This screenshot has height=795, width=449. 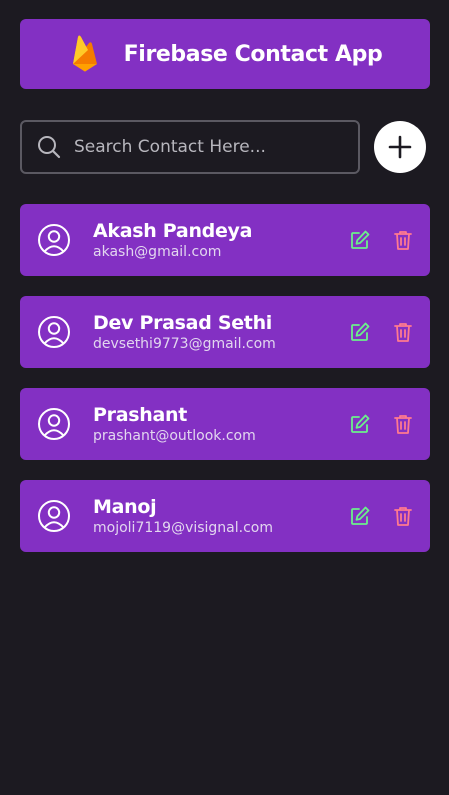 What do you see at coordinates (157, 252) in the screenshot?
I see `contact-email: akash@gmail.com` at bounding box center [157, 252].